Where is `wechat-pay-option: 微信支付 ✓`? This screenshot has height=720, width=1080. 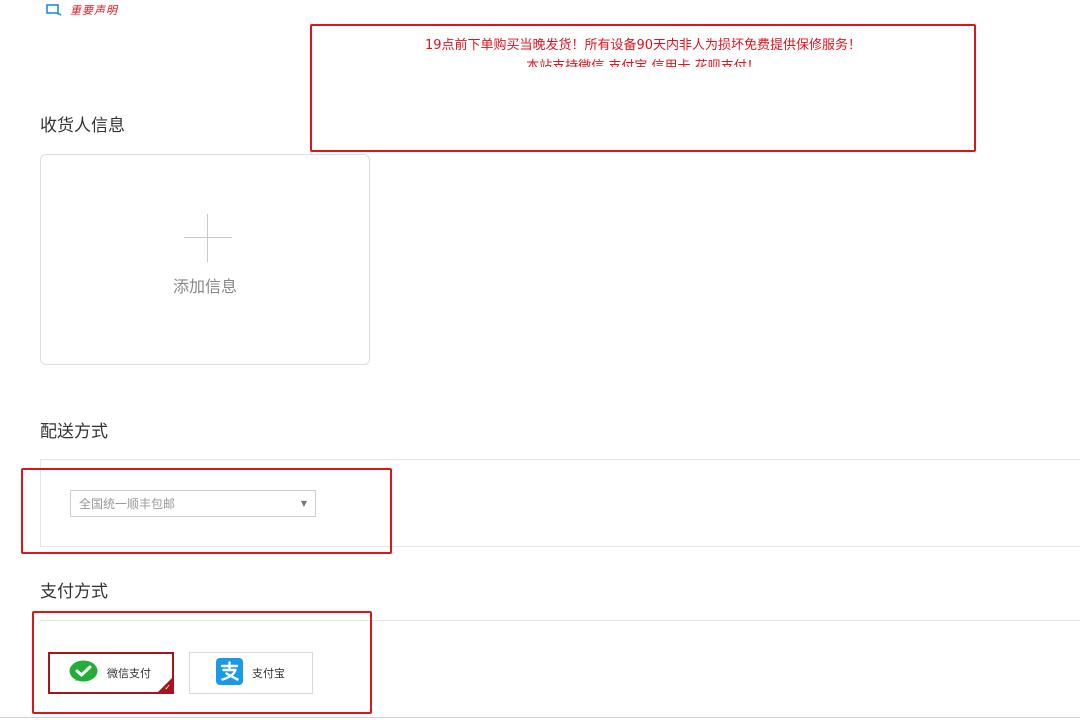
wechat-pay-option: 微信支付 ✓ is located at coordinates (111, 673).